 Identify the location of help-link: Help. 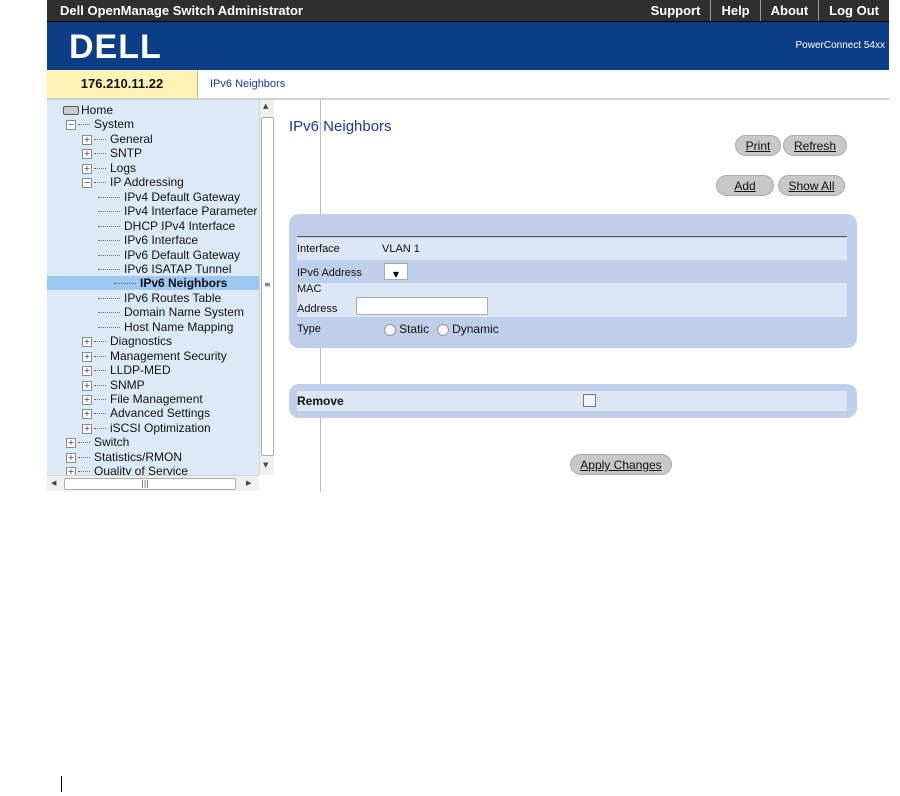
(734, 10).